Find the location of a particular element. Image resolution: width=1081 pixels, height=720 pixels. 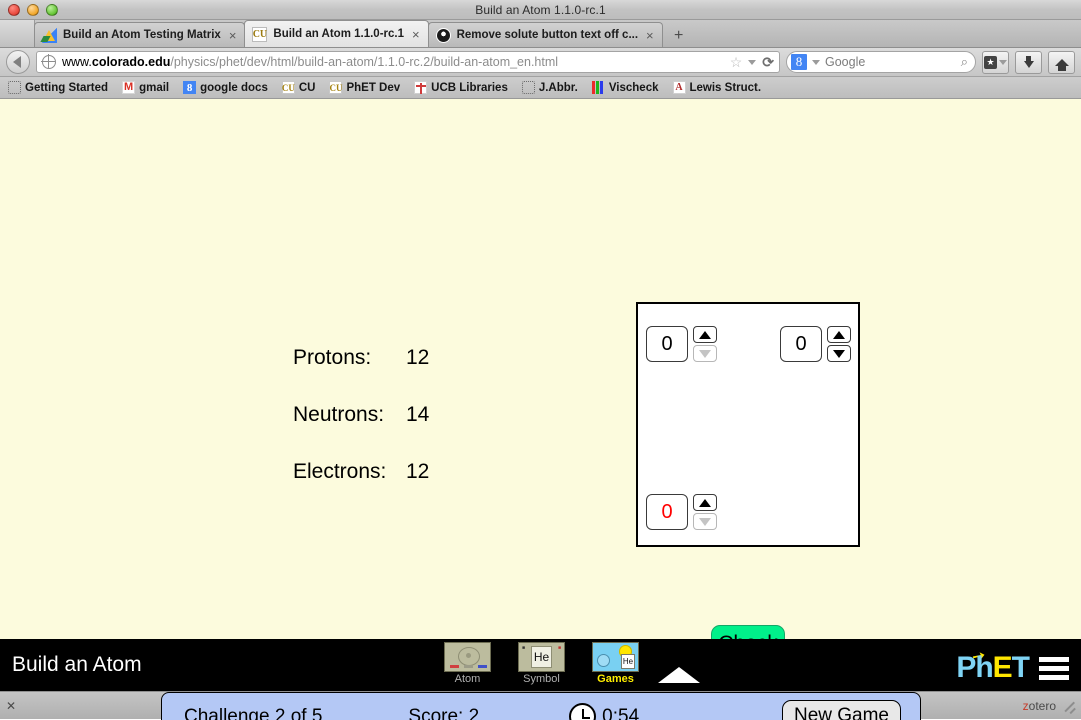

bookmark-label: Getting Started is located at coordinates (67, 87).